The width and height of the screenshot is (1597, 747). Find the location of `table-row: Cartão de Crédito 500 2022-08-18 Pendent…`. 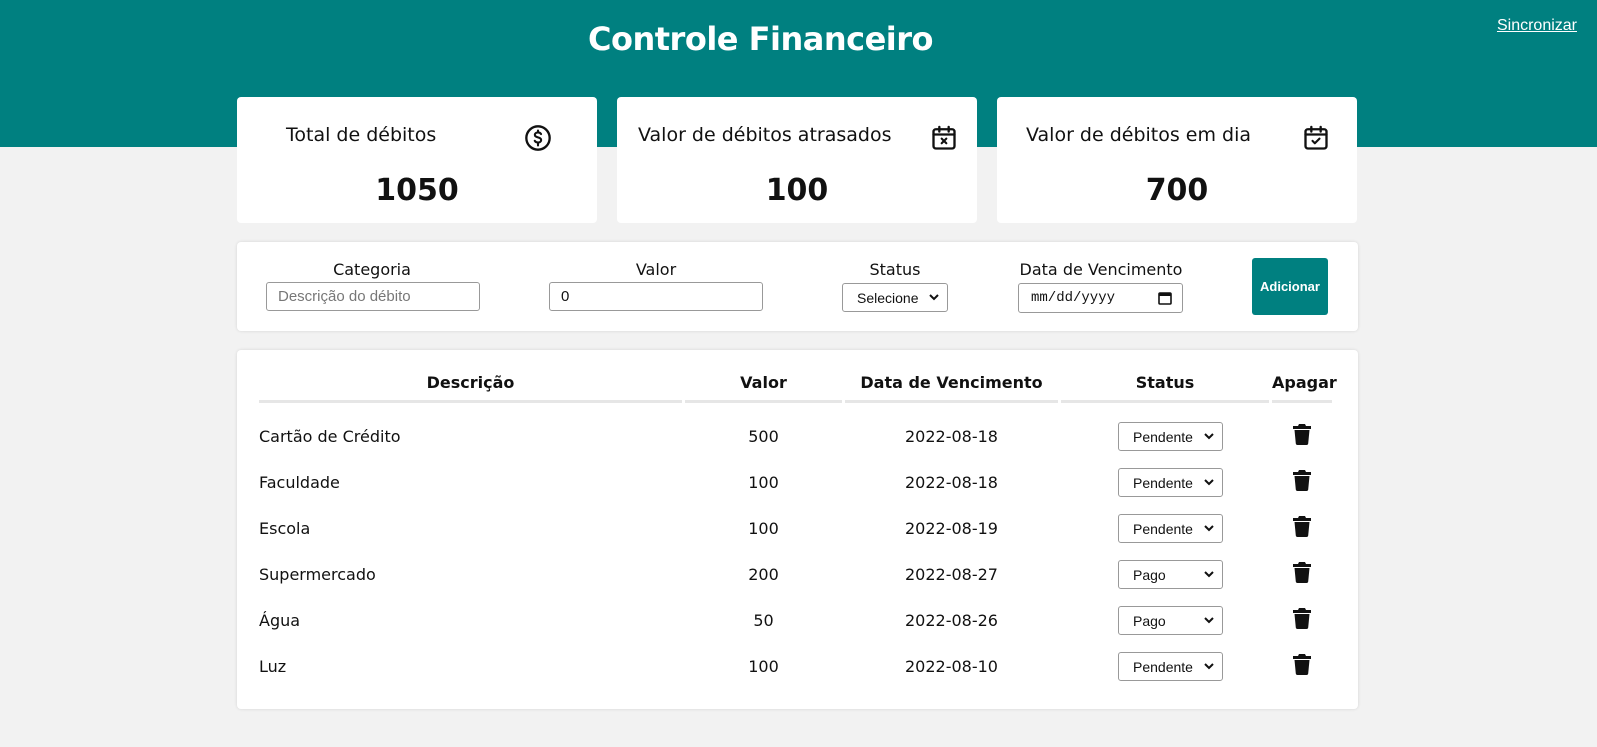

table-row: Cartão de Crédito 500 2022-08-18 Pendent… is located at coordinates (797, 437).